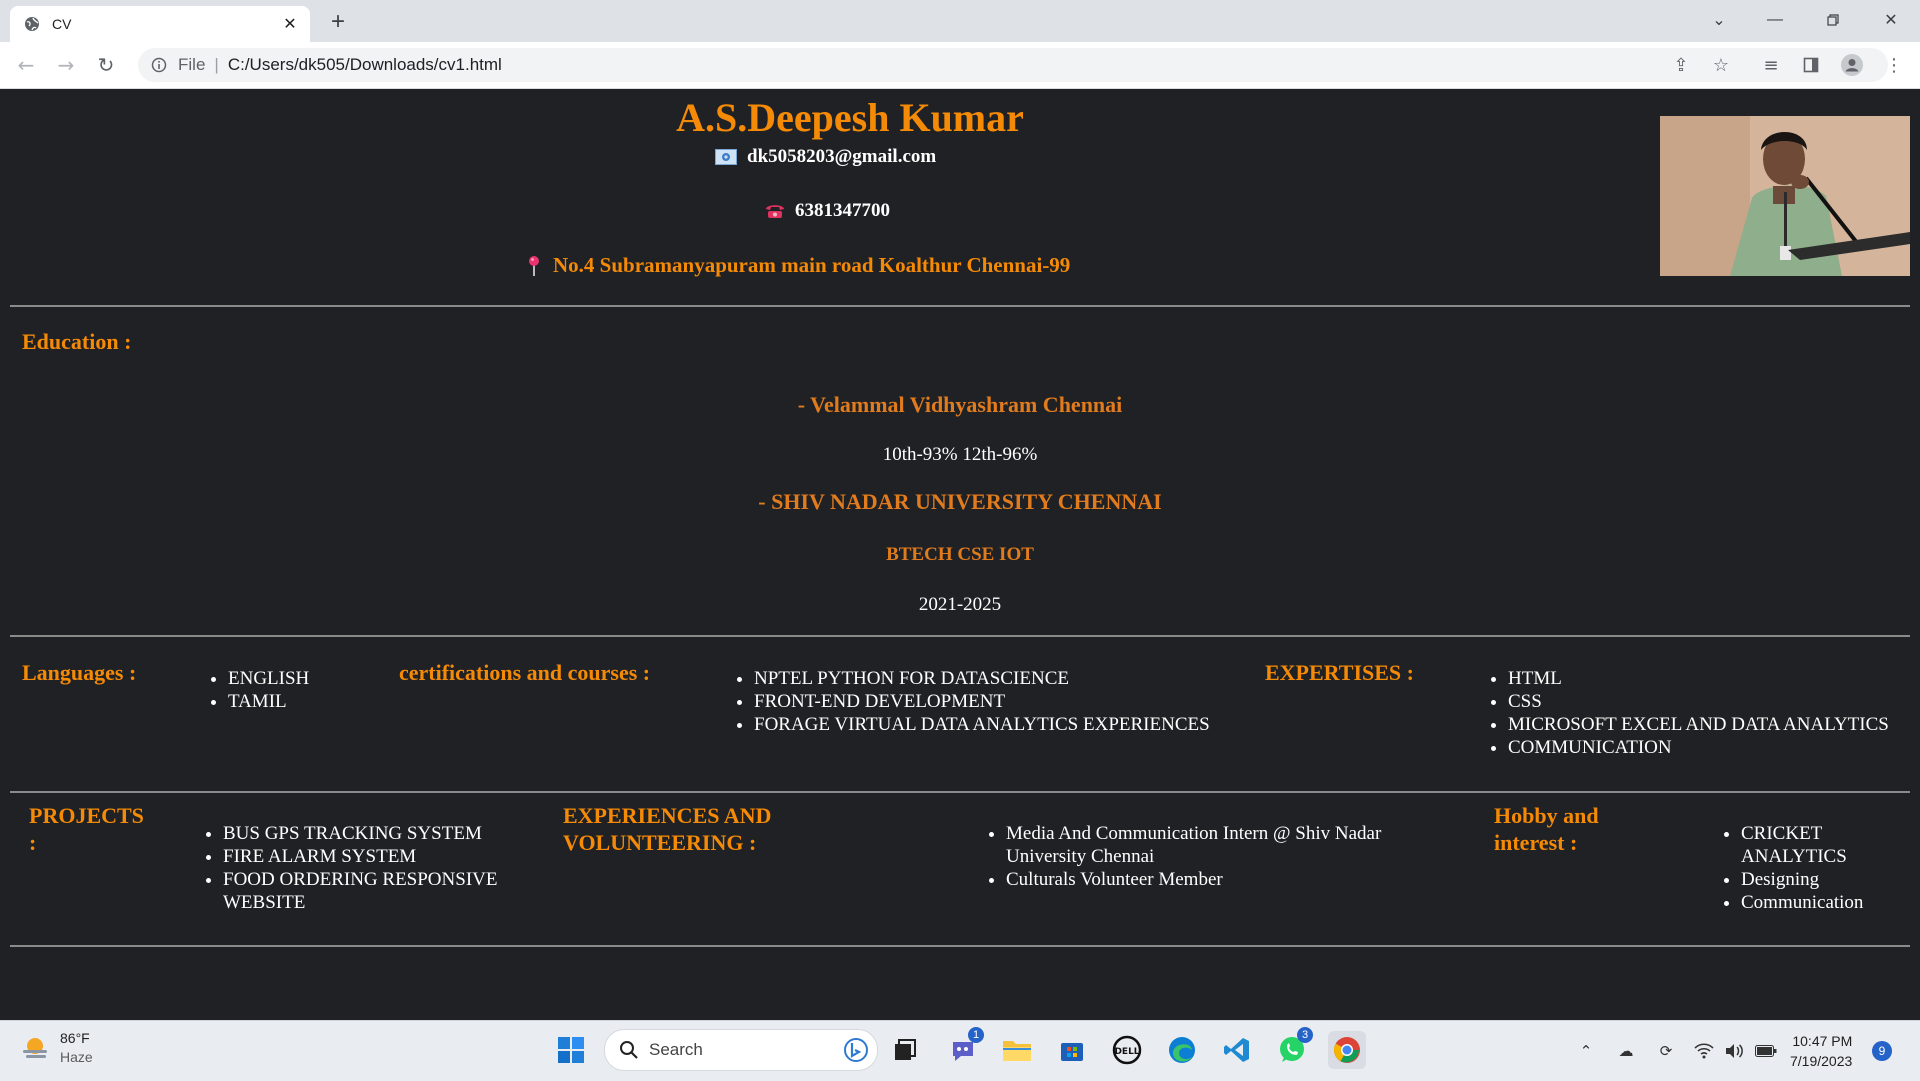 This screenshot has width=1920, height=1081. What do you see at coordinates (1546, 829) in the screenshot?
I see `hobbies-heading: Hobby and interest :` at bounding box center [1546, 829].